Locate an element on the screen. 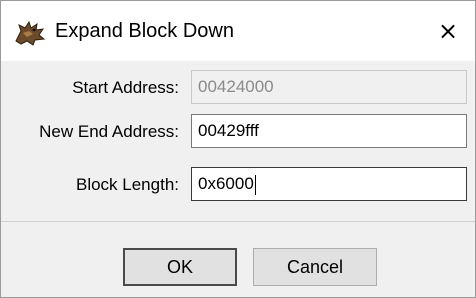 This screenshot has width=476, height=298. start-address-value: 00424000 is located at coordinates (236, 86).